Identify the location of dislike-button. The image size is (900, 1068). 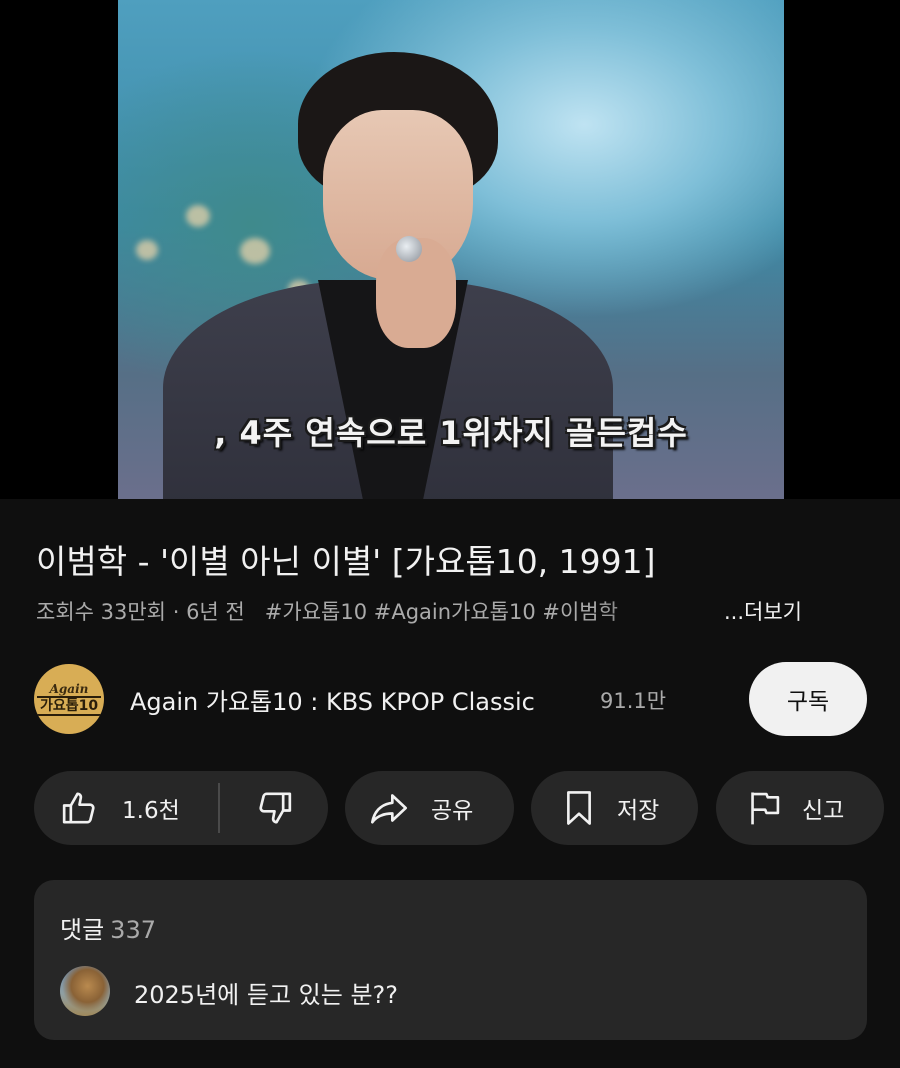
(274, 808).